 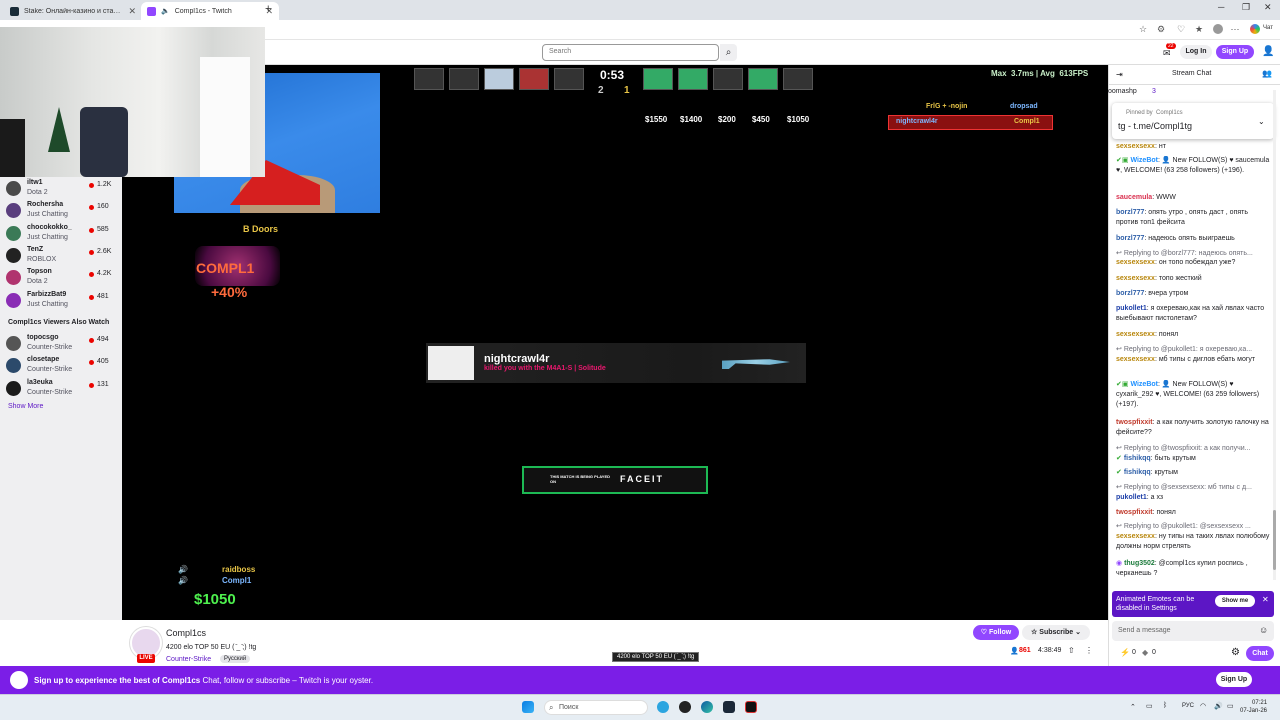 What do you see at coordinates (630, 52) in the screenshot?
I see `search-input: Search` at bounding box center [630, 52].